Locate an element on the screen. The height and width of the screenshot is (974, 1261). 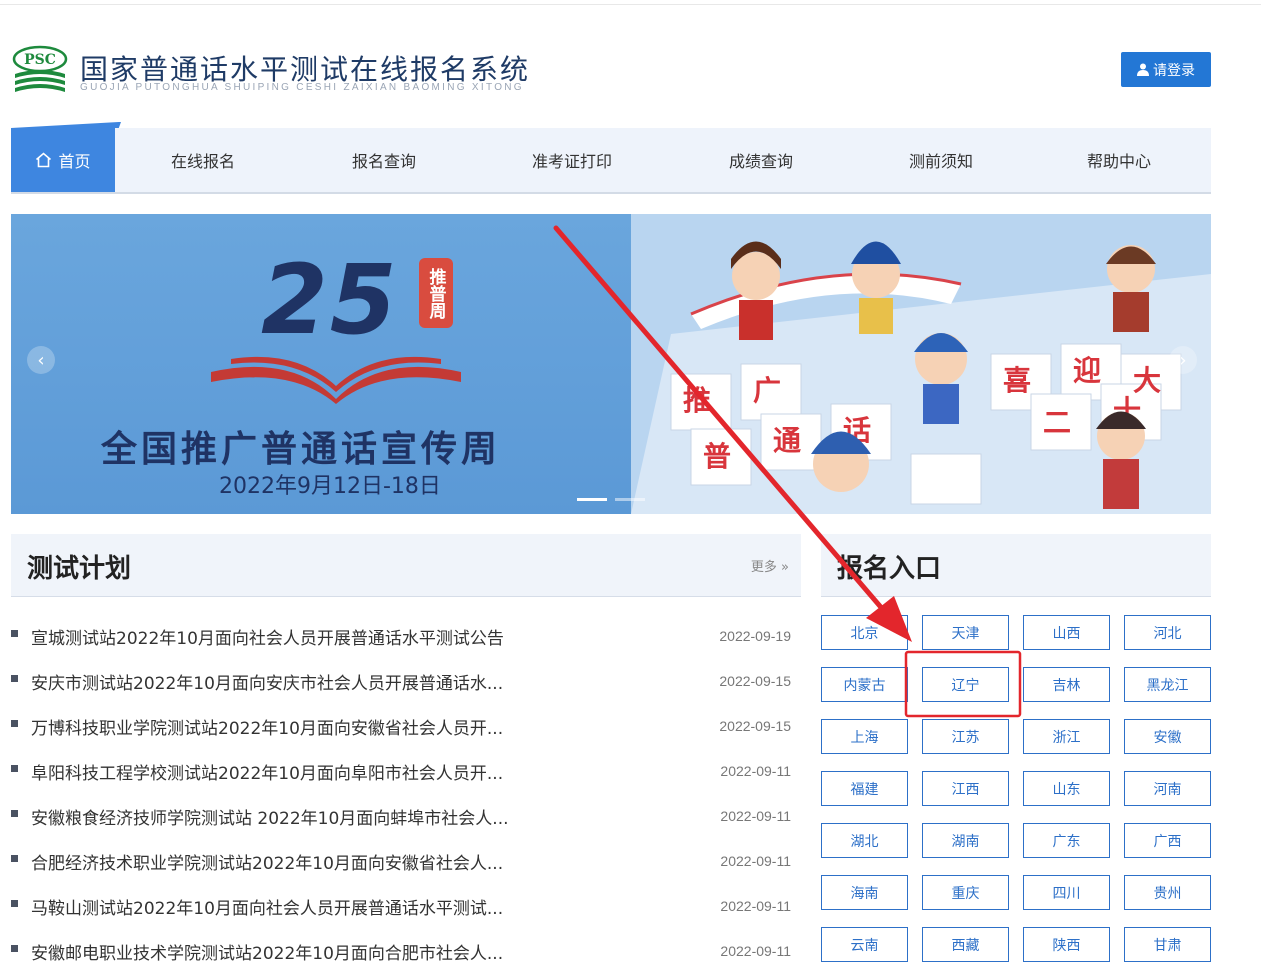
province-button: 云南 is located at coordinates (864, 944).